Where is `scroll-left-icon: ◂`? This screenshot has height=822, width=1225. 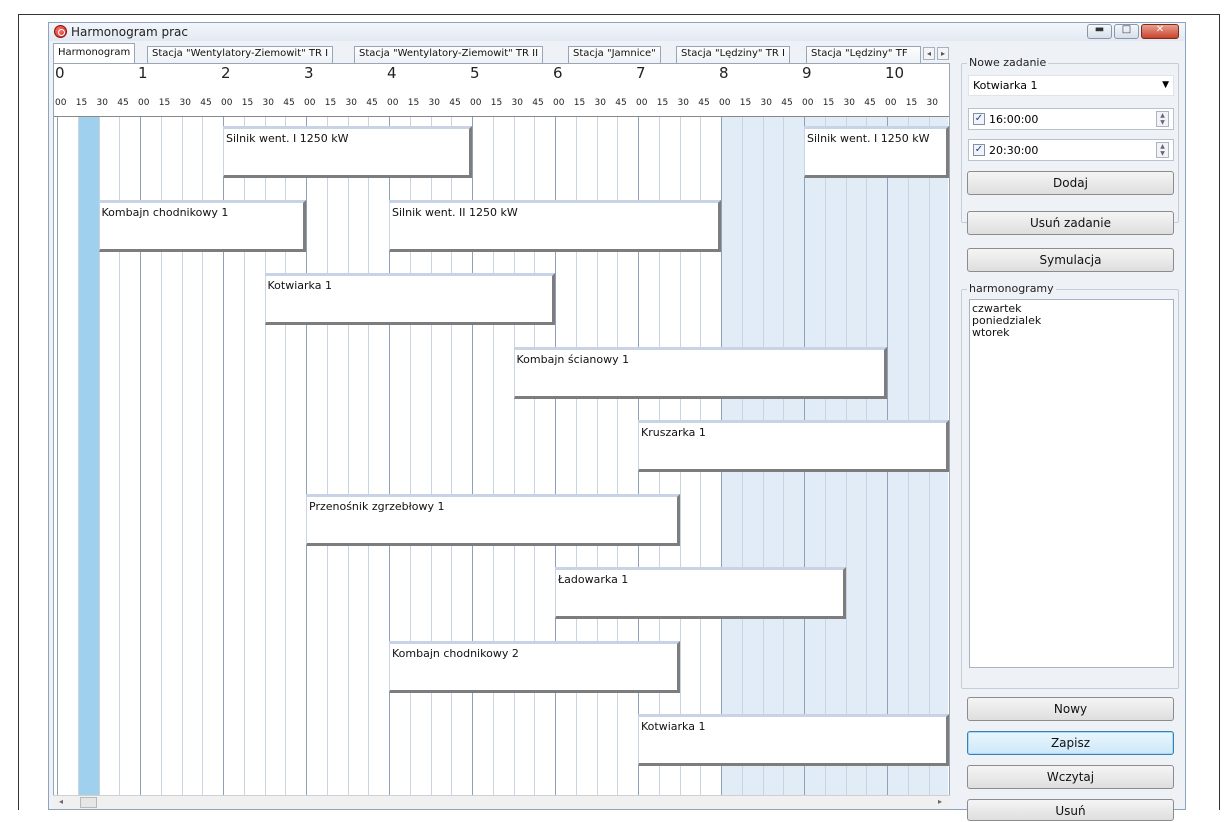 scroll-left-icon: ◂ is located at coordinates (61, 801).